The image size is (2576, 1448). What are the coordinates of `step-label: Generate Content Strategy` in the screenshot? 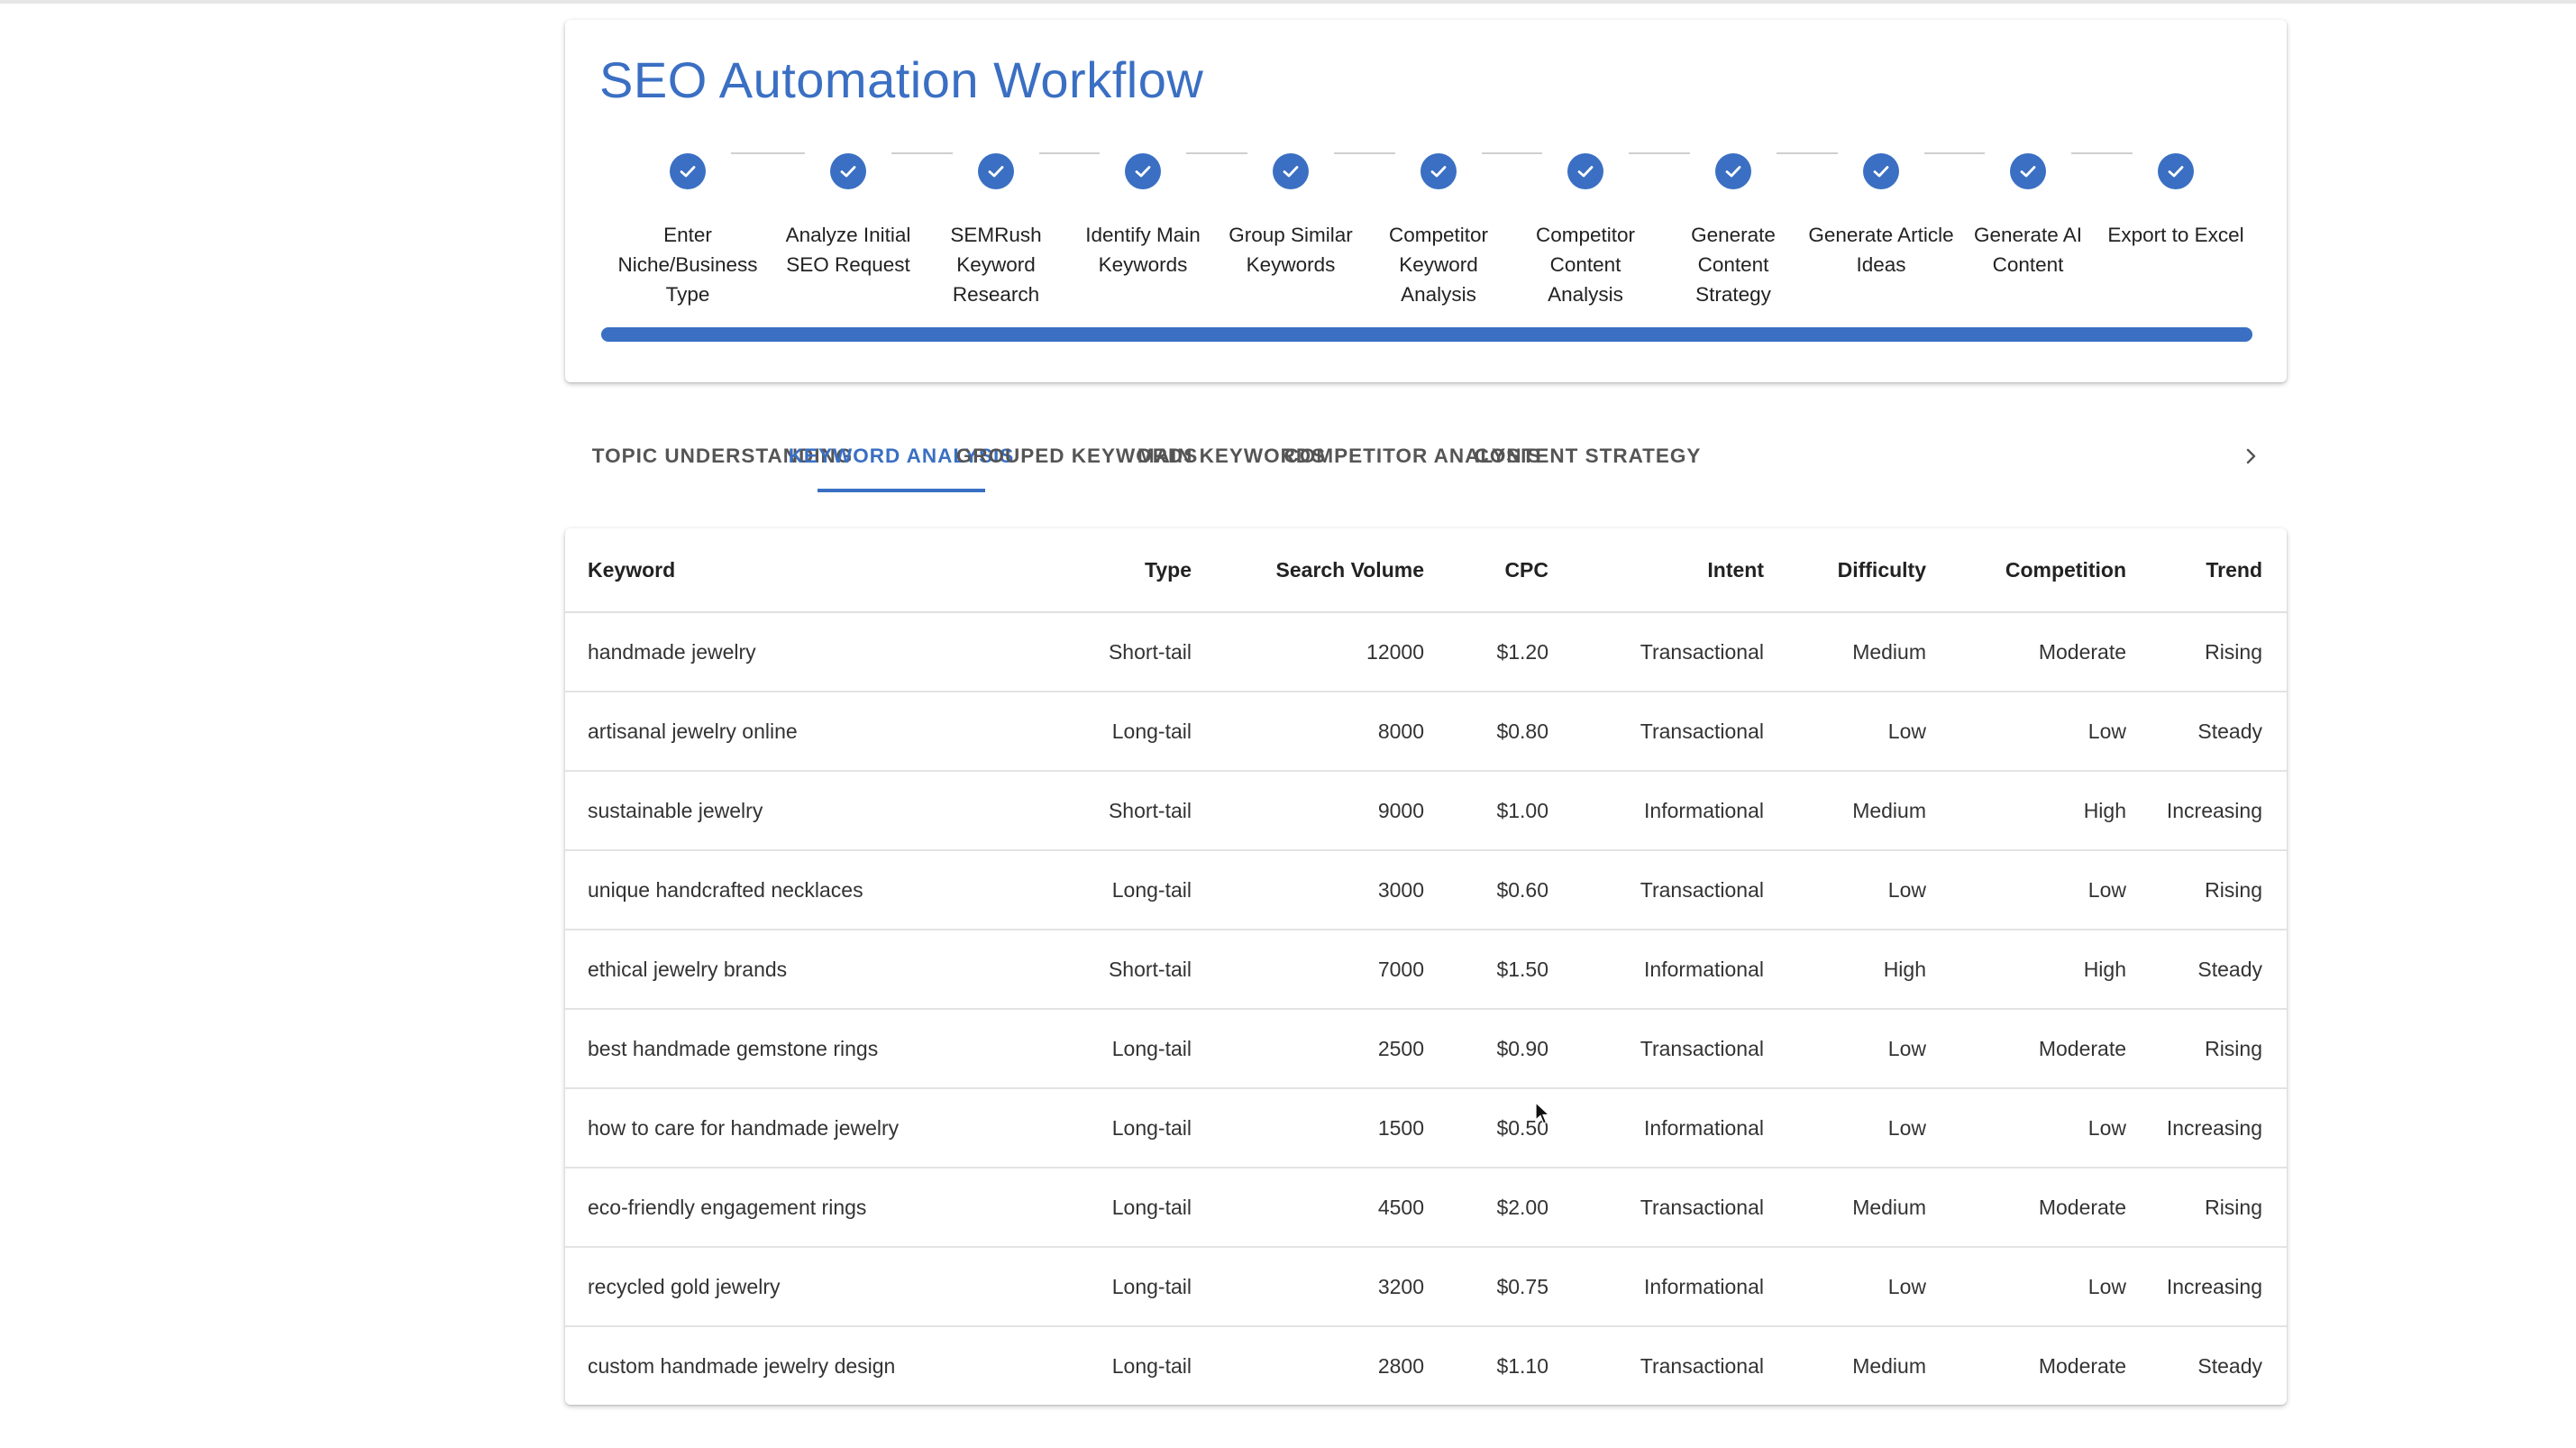 It's located at (1733, 265).